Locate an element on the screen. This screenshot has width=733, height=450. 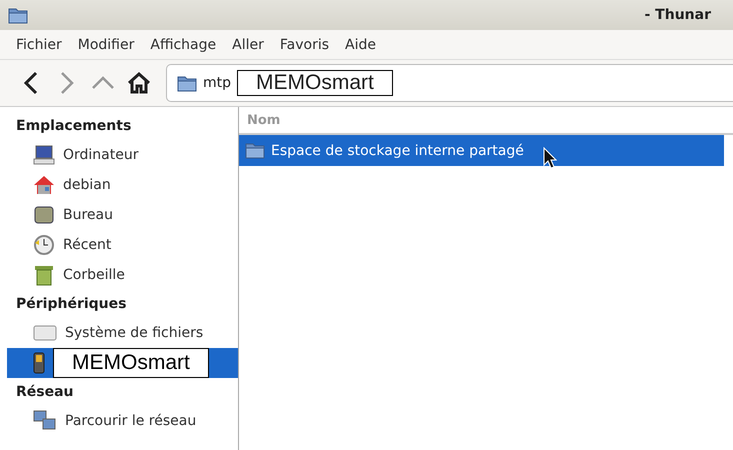
sidebar-item: Système de fichiers is located at coordinates (122, 333).